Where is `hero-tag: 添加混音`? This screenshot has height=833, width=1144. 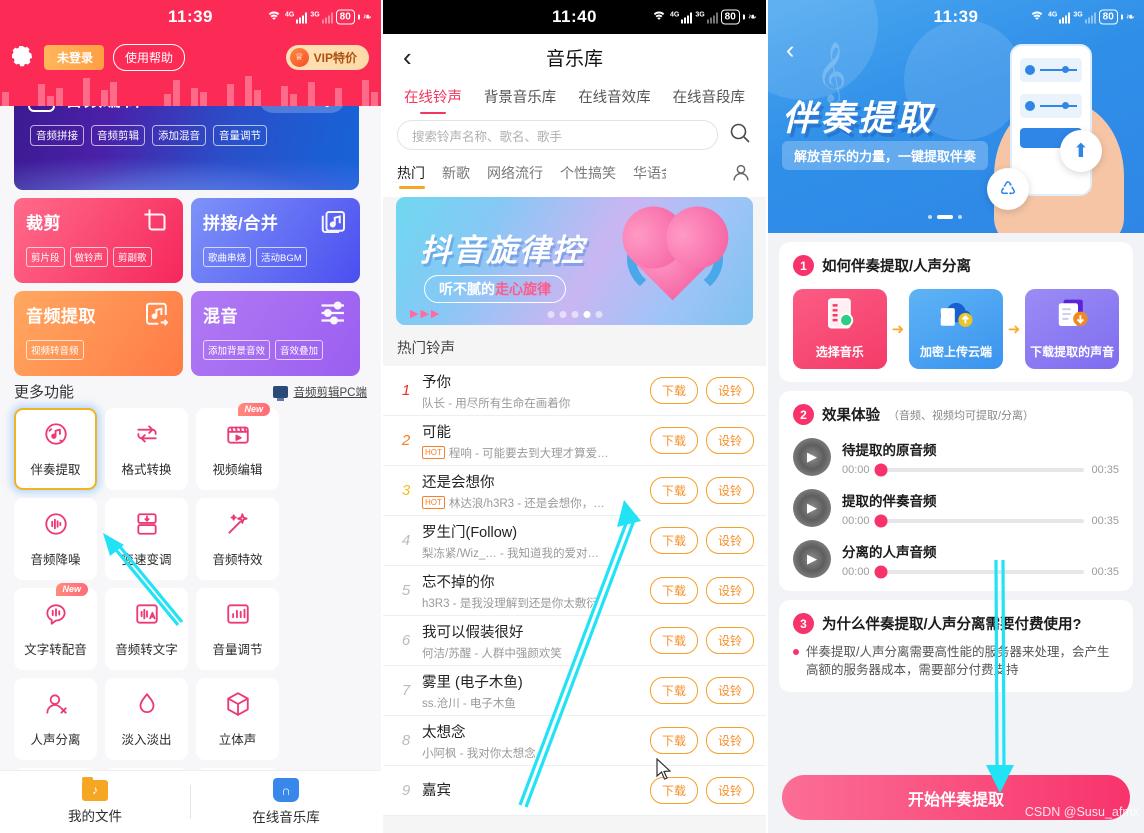
hero-tag: 添加混音 is located at coordinates (179, 135).